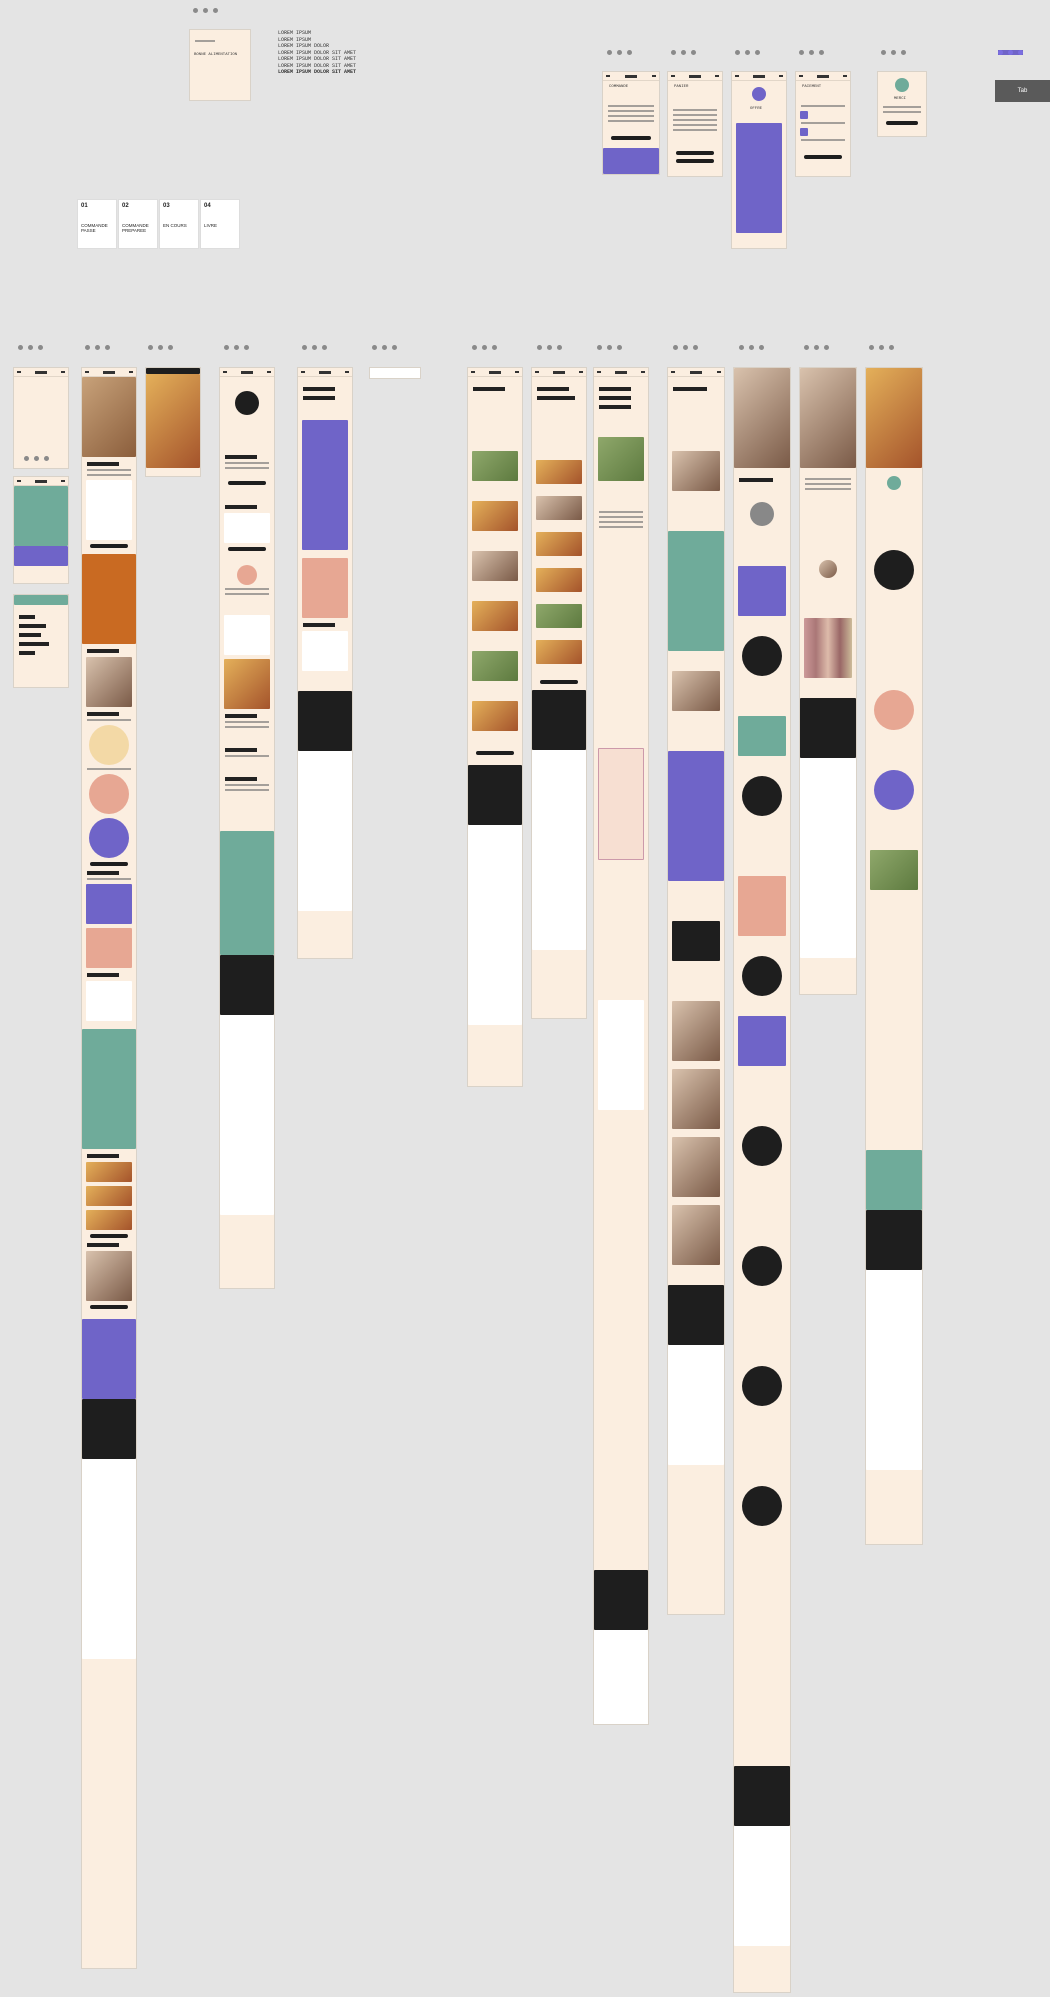  Describe the element at coordinates (84, 206) in the screenshot. I see `step-number: 01` at that location.